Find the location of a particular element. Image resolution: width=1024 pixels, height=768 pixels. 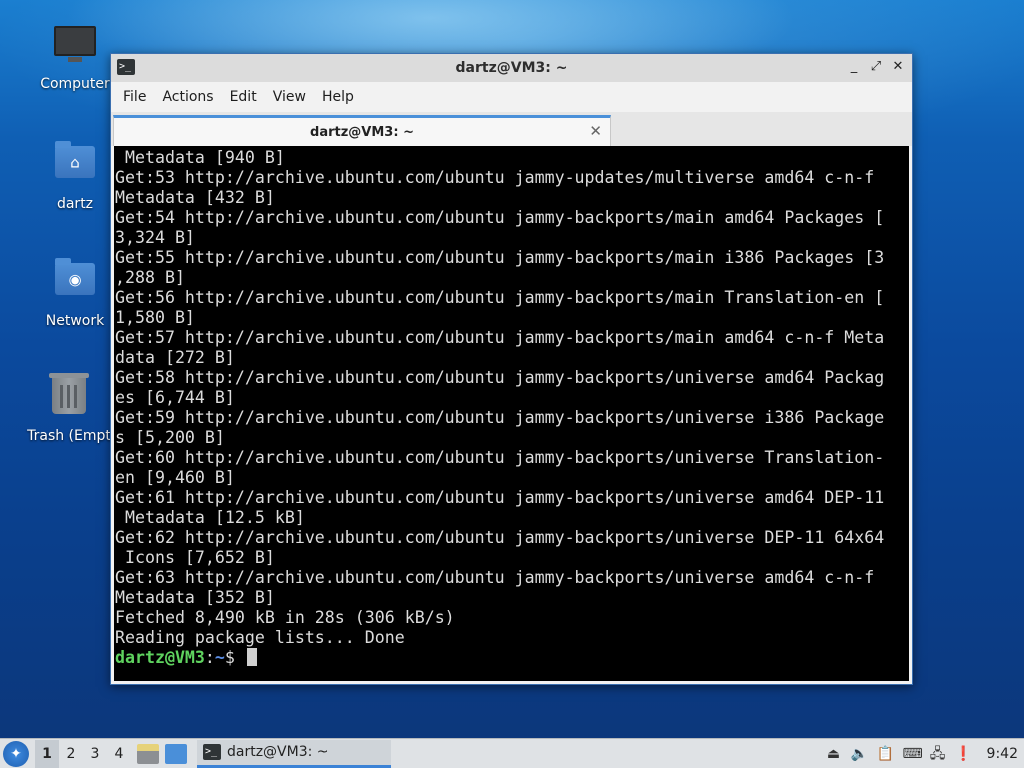

terminal-line: Fetched 8,490 kB in 28s (306 kB/s) is located at coordinates (285, 617).